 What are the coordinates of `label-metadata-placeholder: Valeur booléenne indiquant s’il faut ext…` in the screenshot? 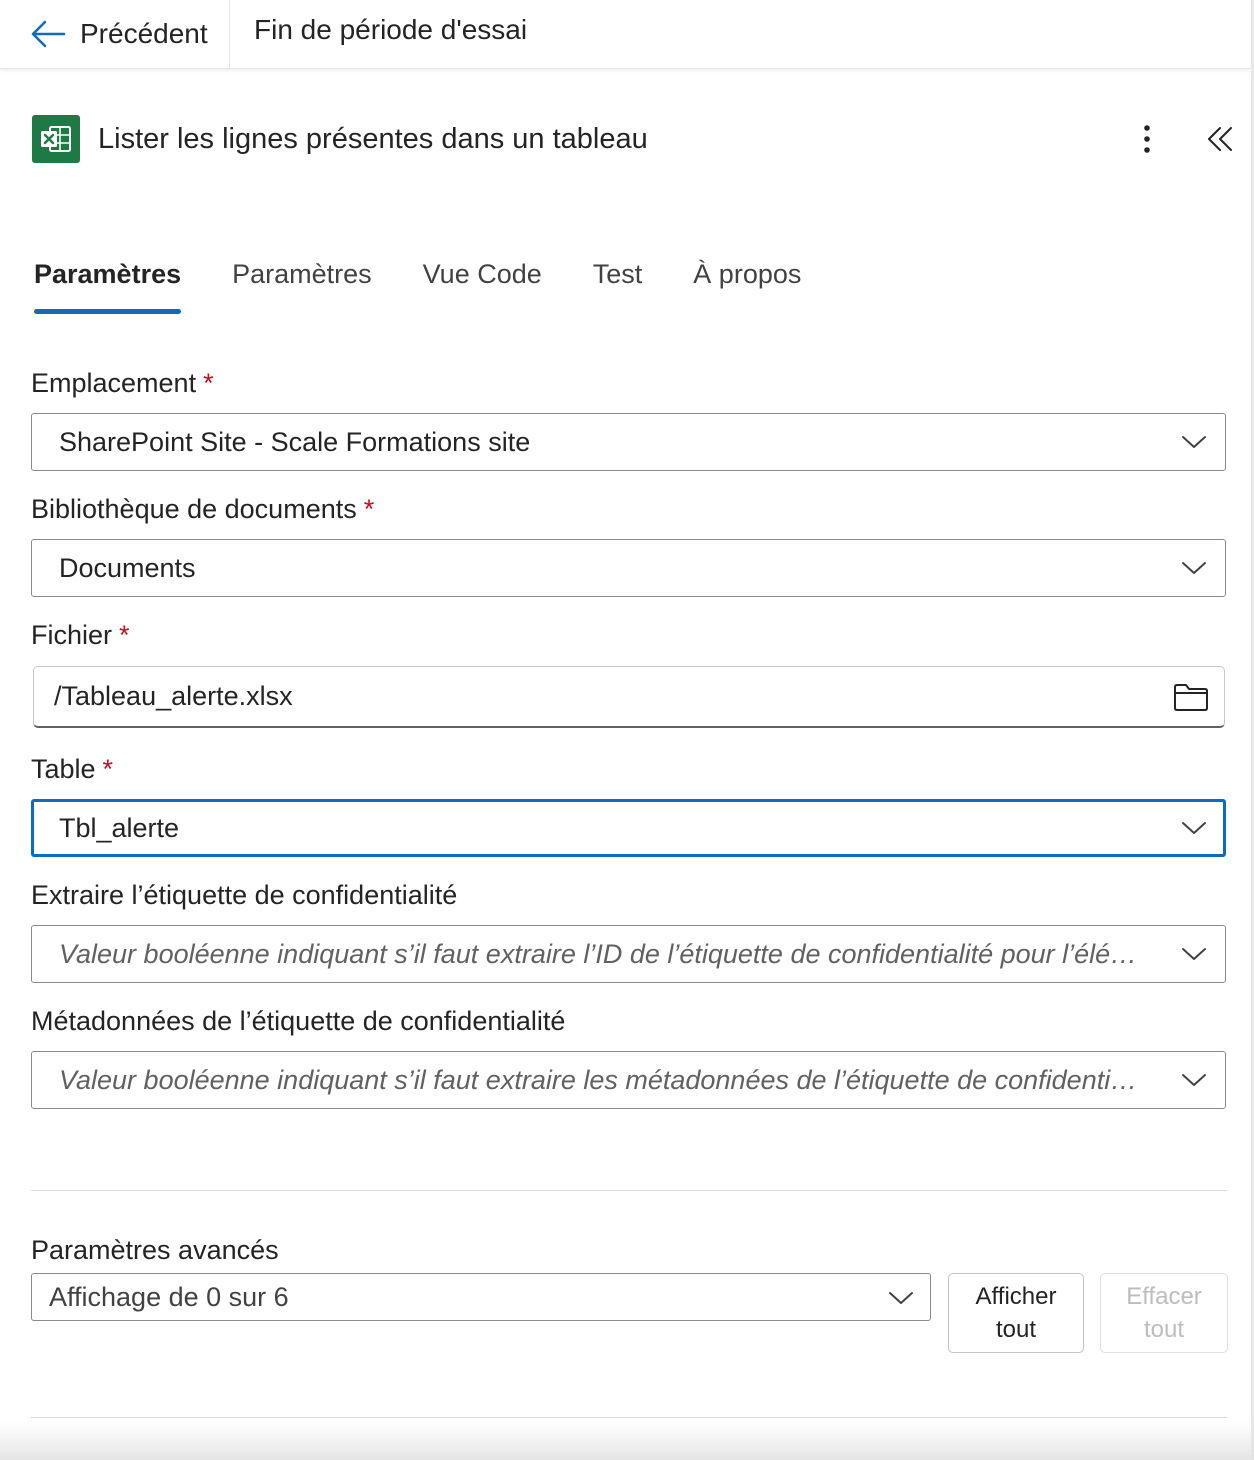 It's located at (604, 1079).